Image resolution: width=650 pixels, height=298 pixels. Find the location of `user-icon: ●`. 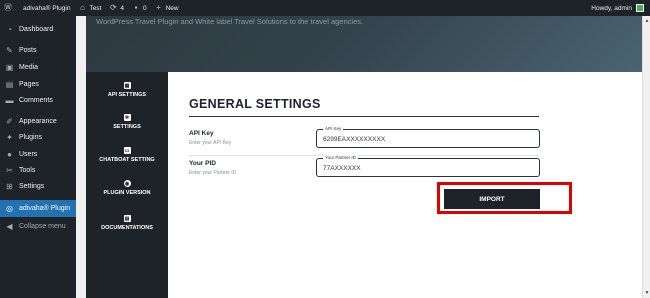

user-icon: ● is located at coordinates (9, 154).